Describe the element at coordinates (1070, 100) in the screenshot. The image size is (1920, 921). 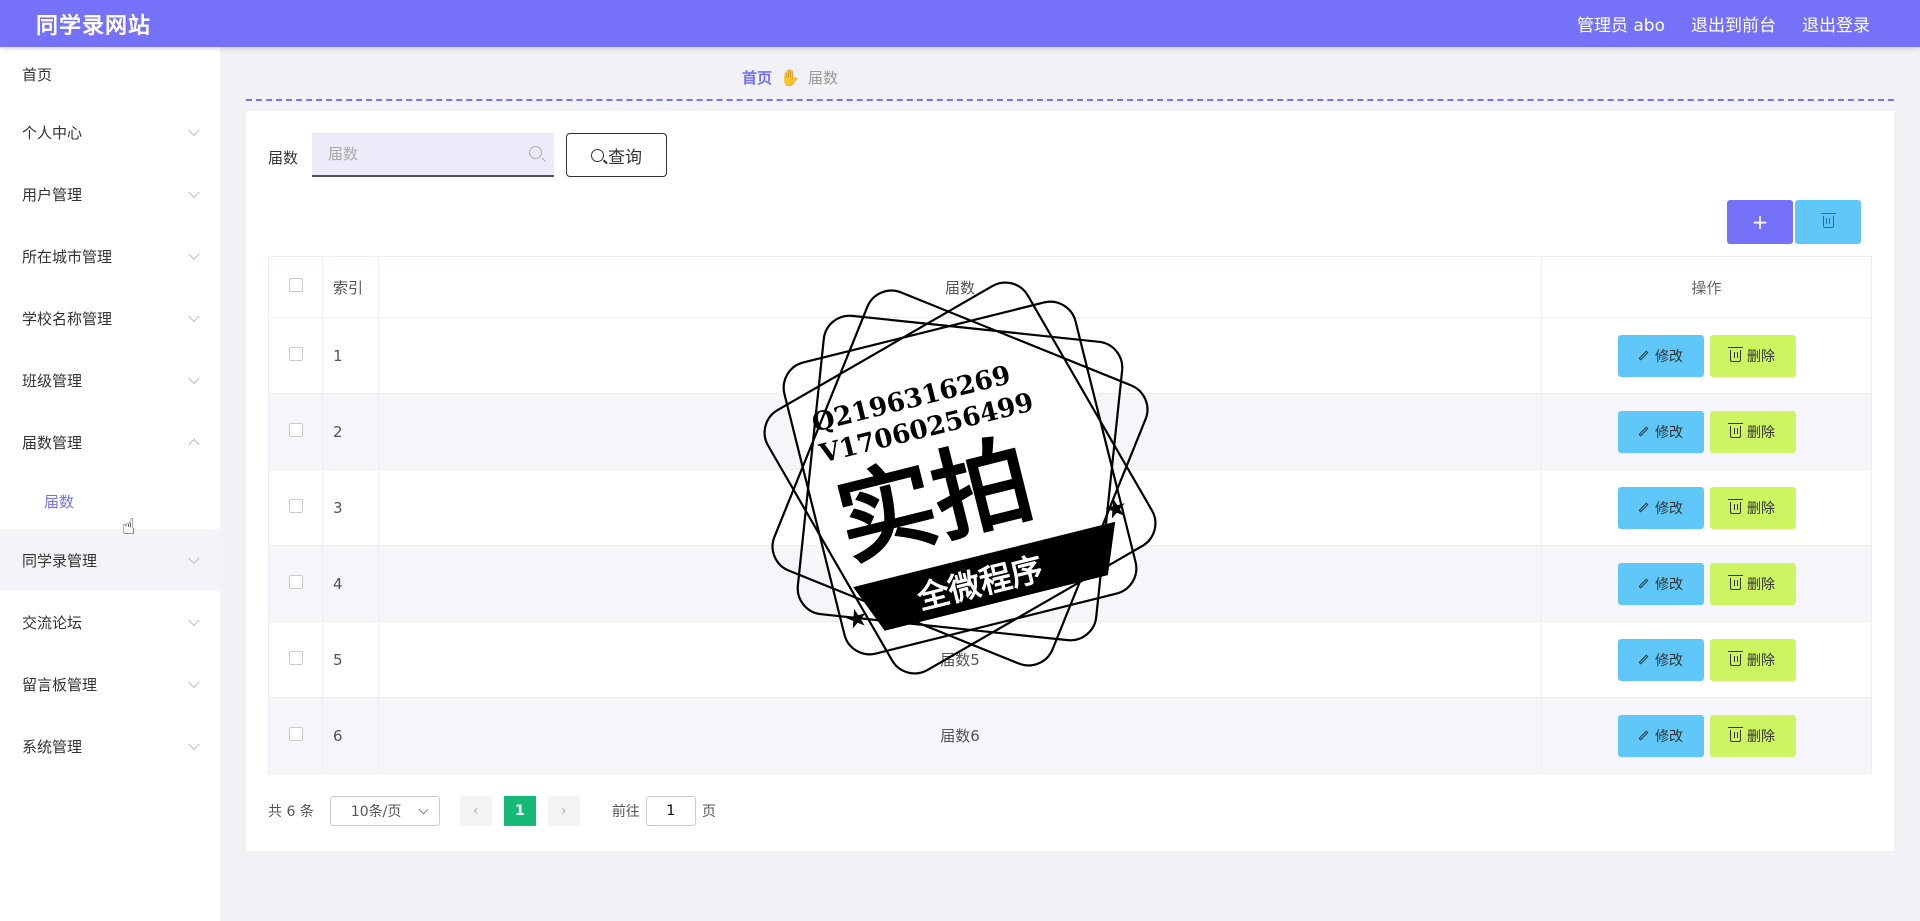
I see `divider` at that location.